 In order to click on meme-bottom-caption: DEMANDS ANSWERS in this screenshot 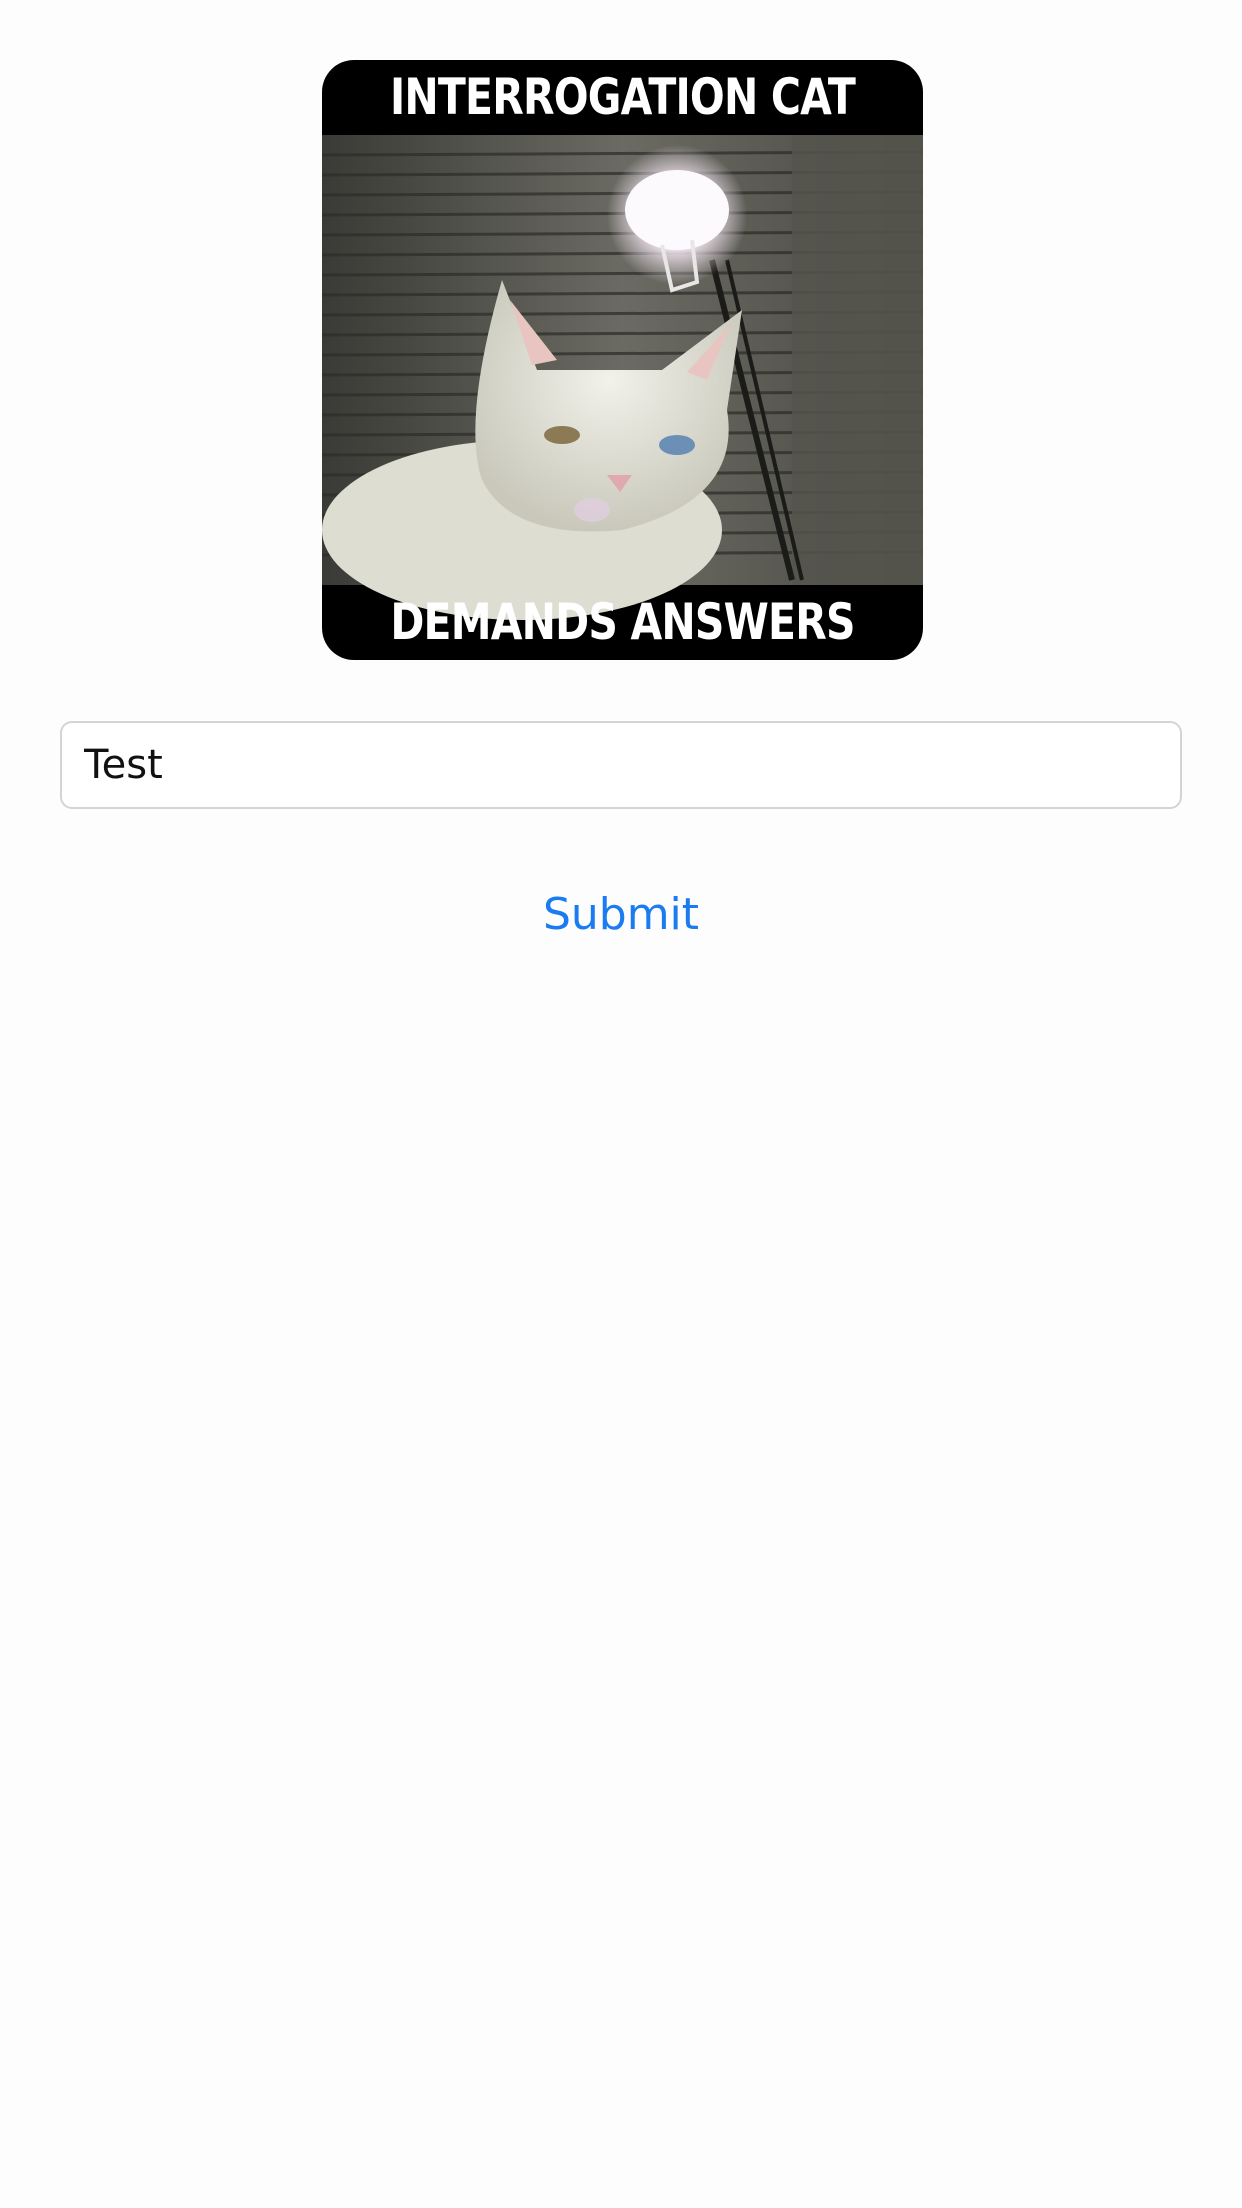, I will do `click(622, 622)`.